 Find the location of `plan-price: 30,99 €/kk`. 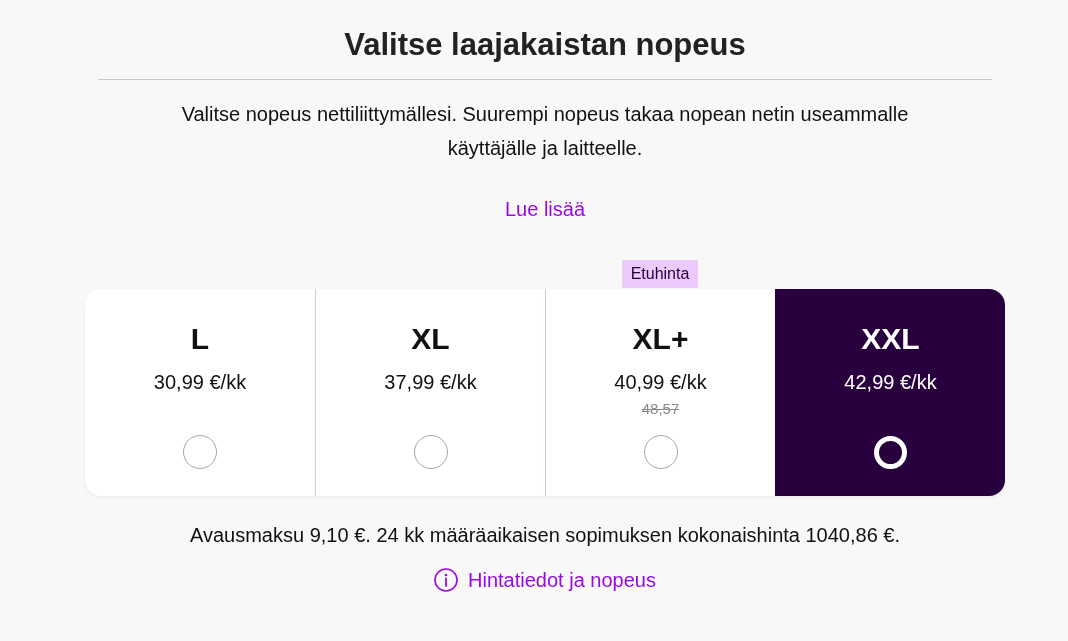

plan-price: 30,99 €/kk is located at coordinates (200, 382).